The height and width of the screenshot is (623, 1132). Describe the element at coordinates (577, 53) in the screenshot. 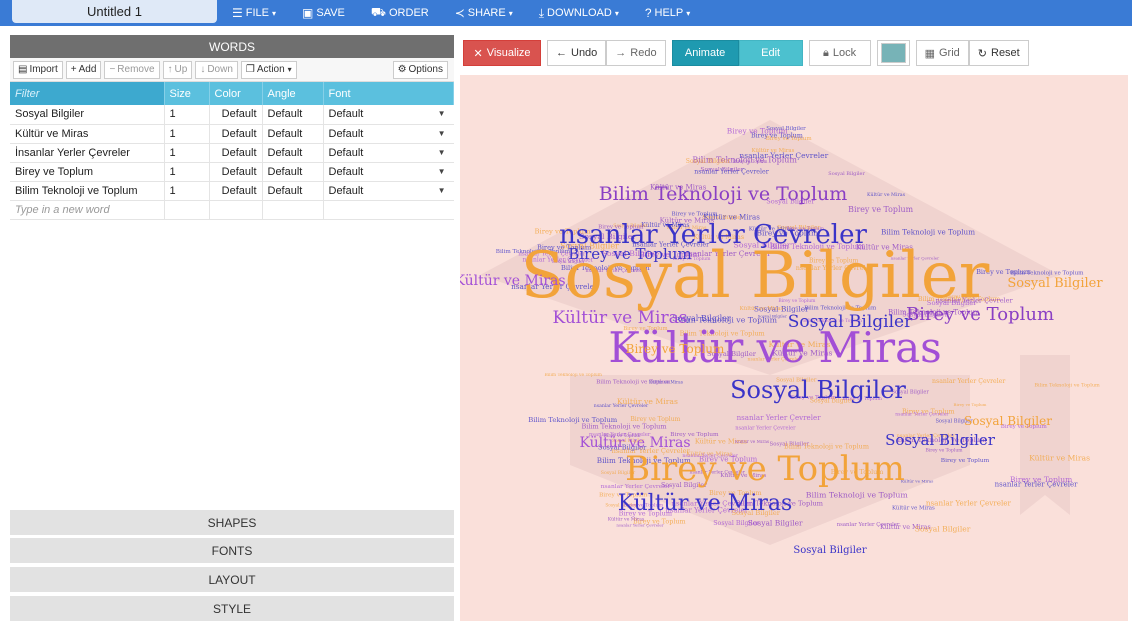

I see `undo-button: ← Undo` at that location.